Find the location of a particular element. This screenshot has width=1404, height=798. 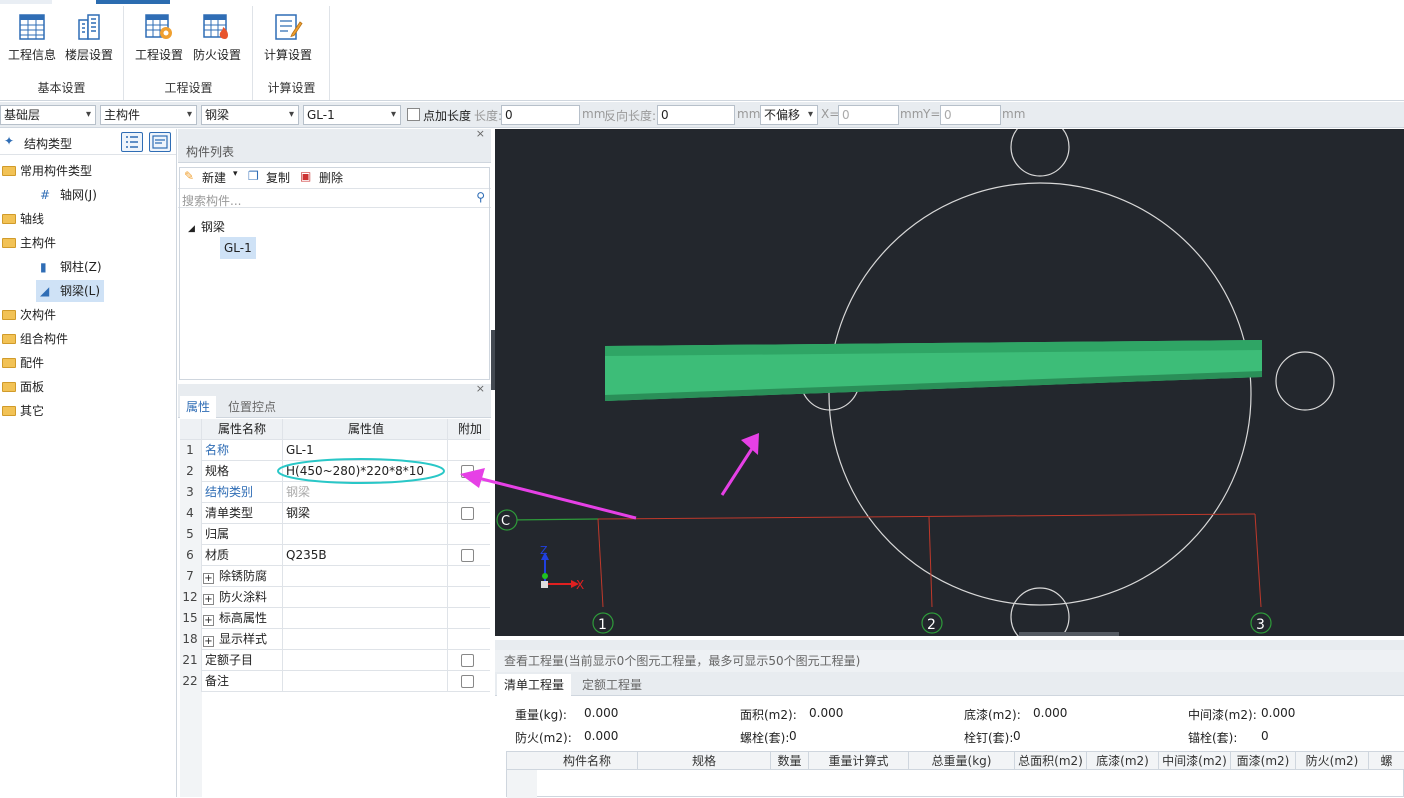

x-label: X= is located at coordinates (830, 114).